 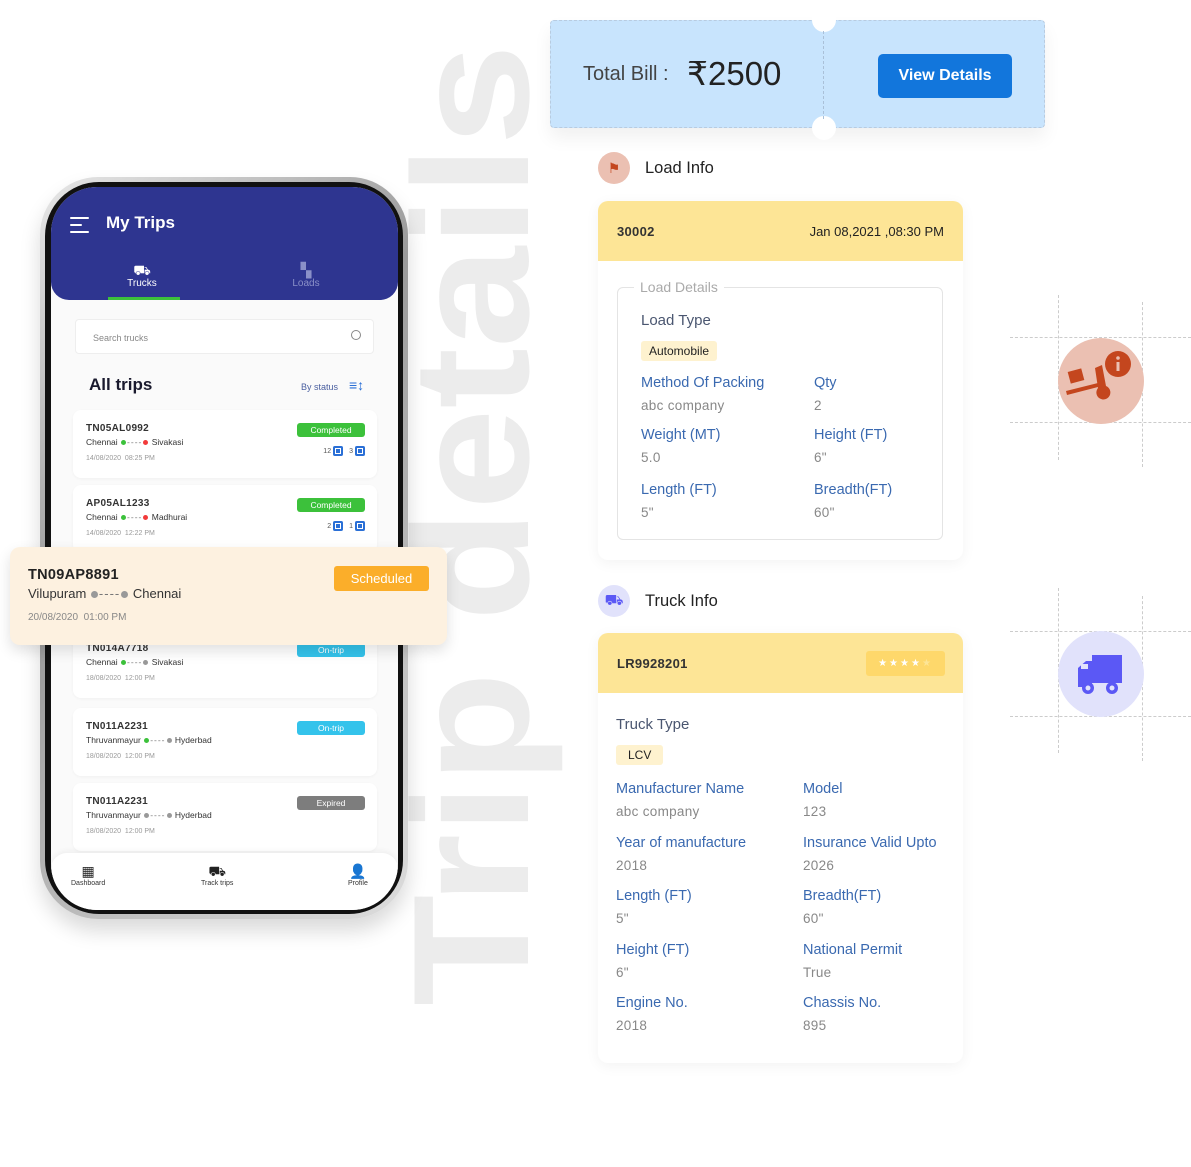 What do you see at coordinates (636, 231) in the screenshot?
I see `load-id: 30002` at bounding box center [636, 231].